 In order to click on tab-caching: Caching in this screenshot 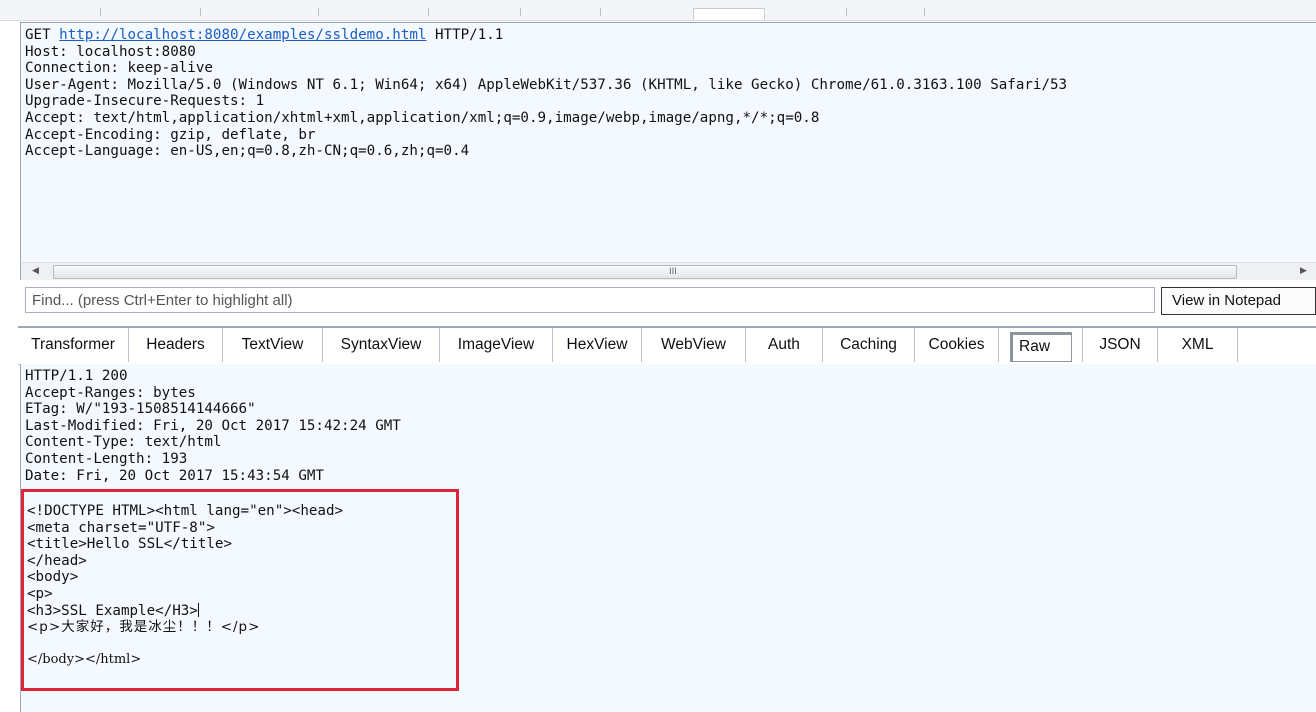, I will do `click(869, 345)`.